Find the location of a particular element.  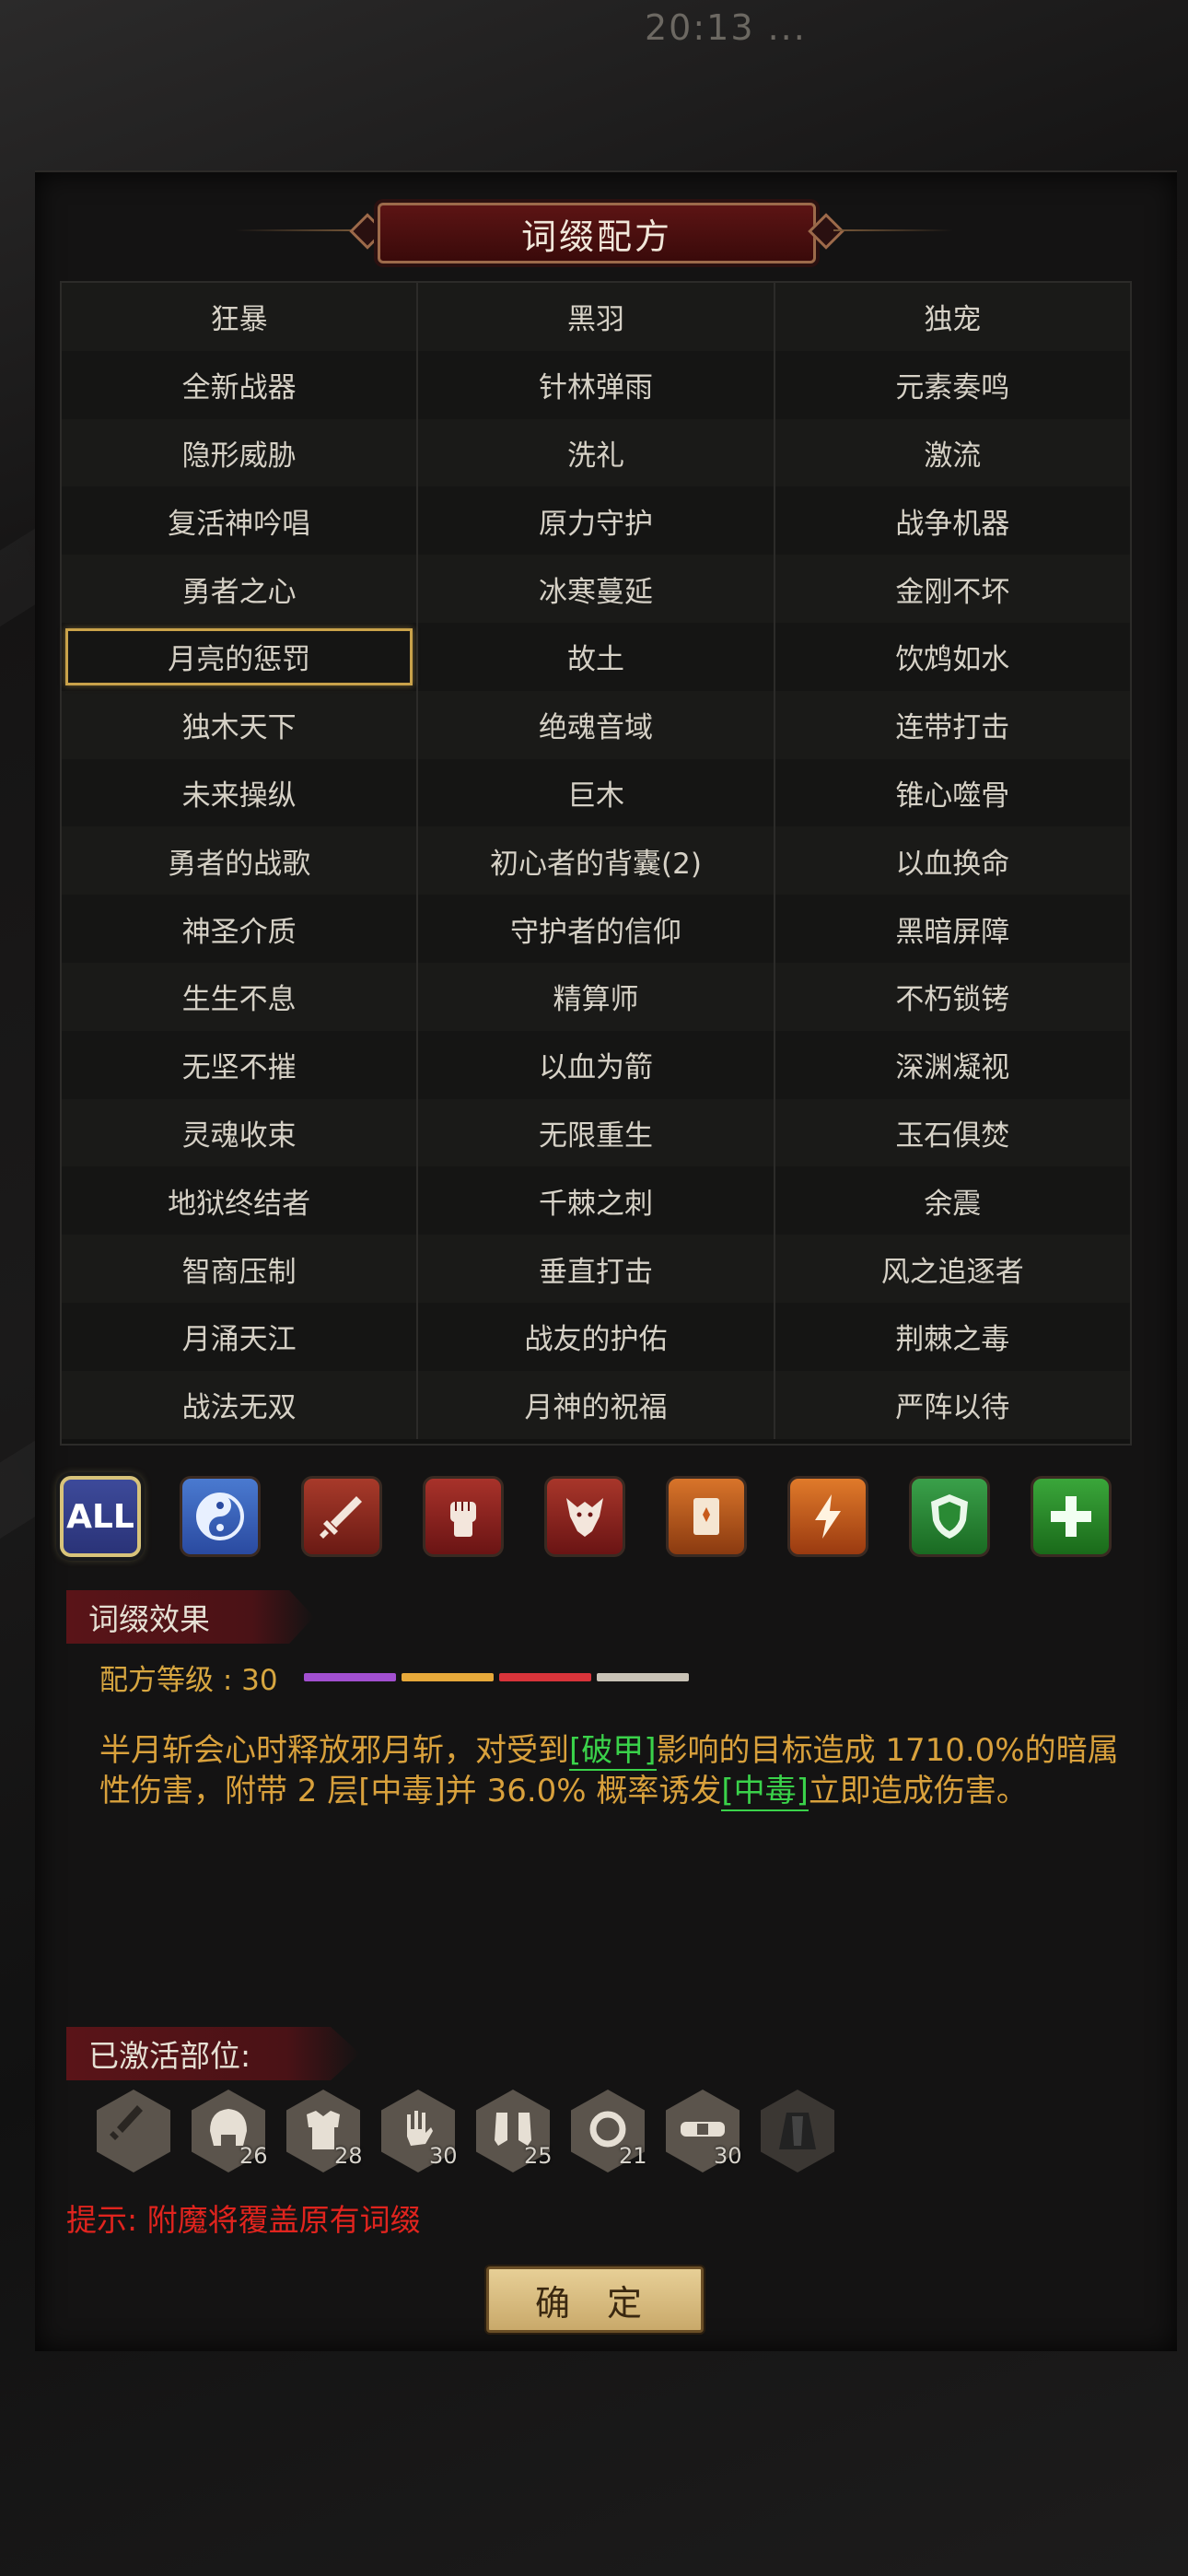

affix-cell: 玉石俱焚 is located at coordinates (952, 1133).